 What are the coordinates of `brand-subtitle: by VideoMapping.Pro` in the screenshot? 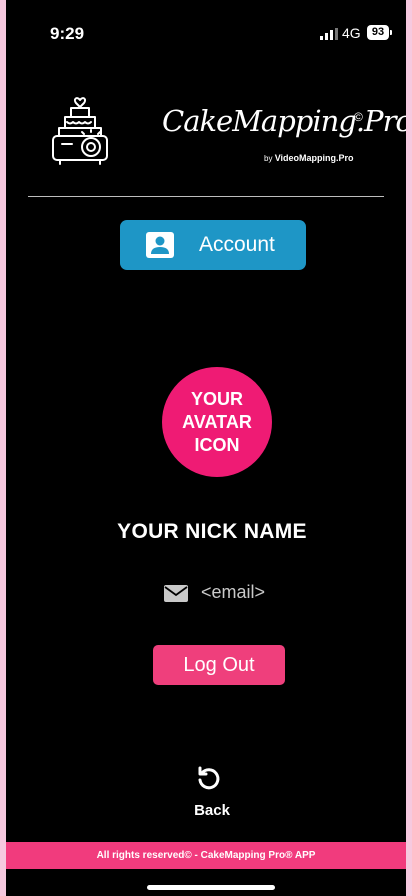 It's located at (309, 158).